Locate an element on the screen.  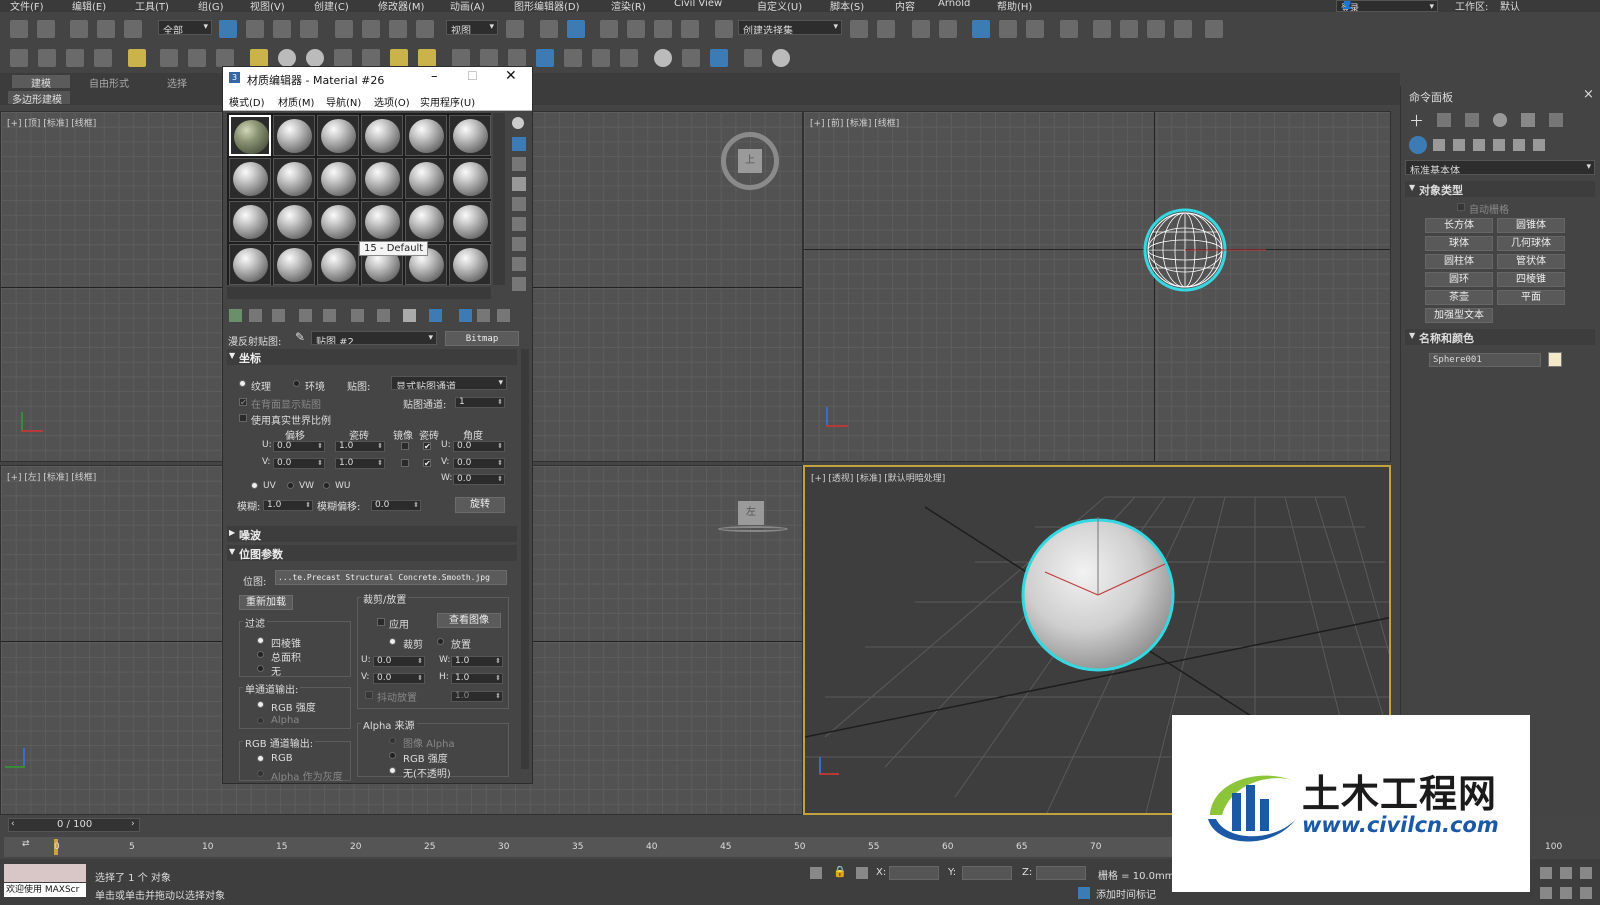
box-icon is located at coordinates (259, 58).